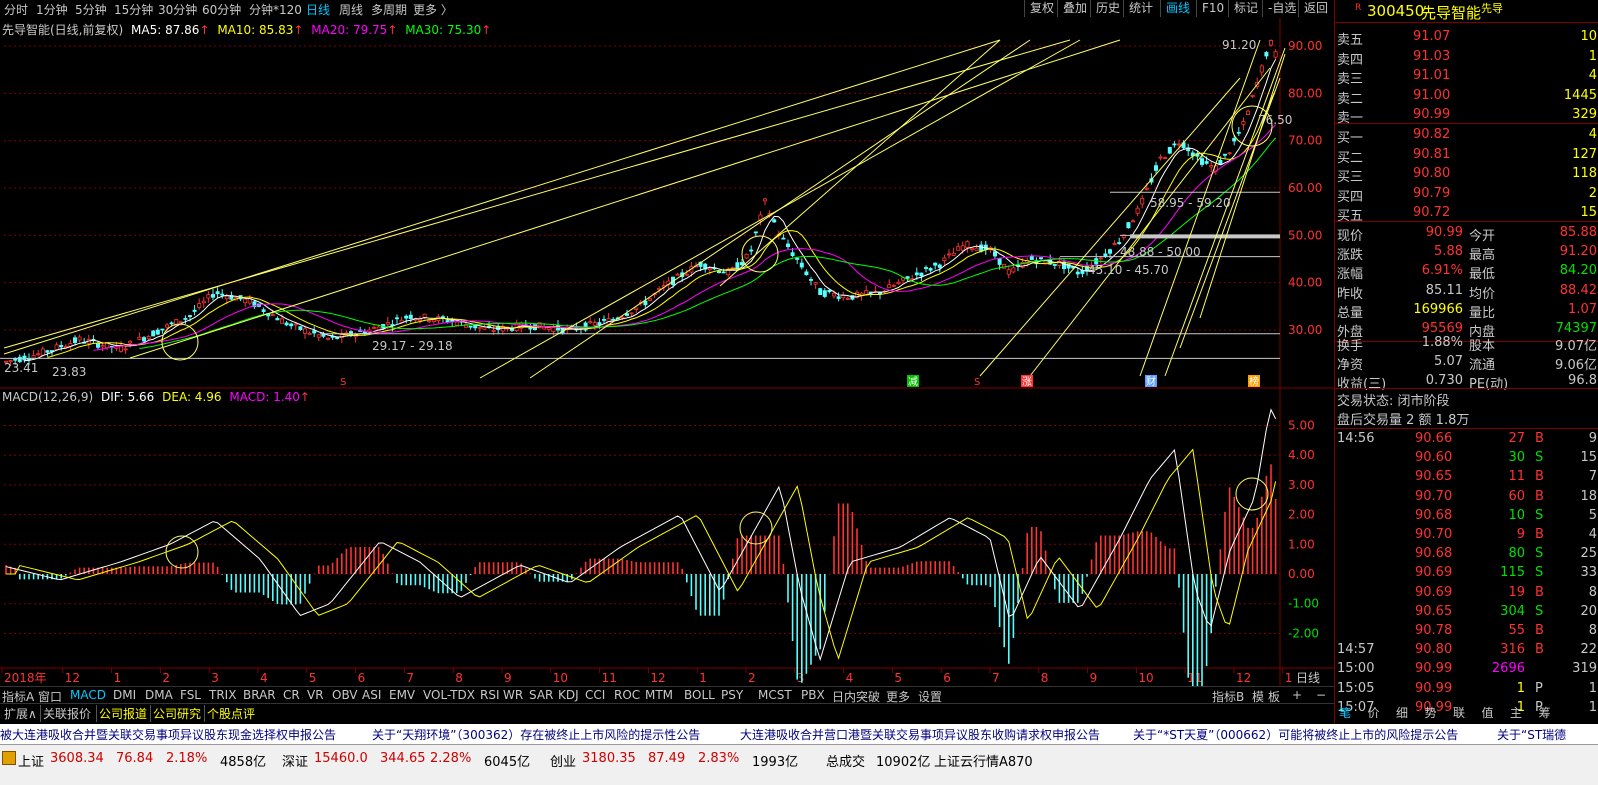 The width and height of the screenshot is (1598, 785). I want to click on indicator-tab-5: FSL, so click(190, 695).